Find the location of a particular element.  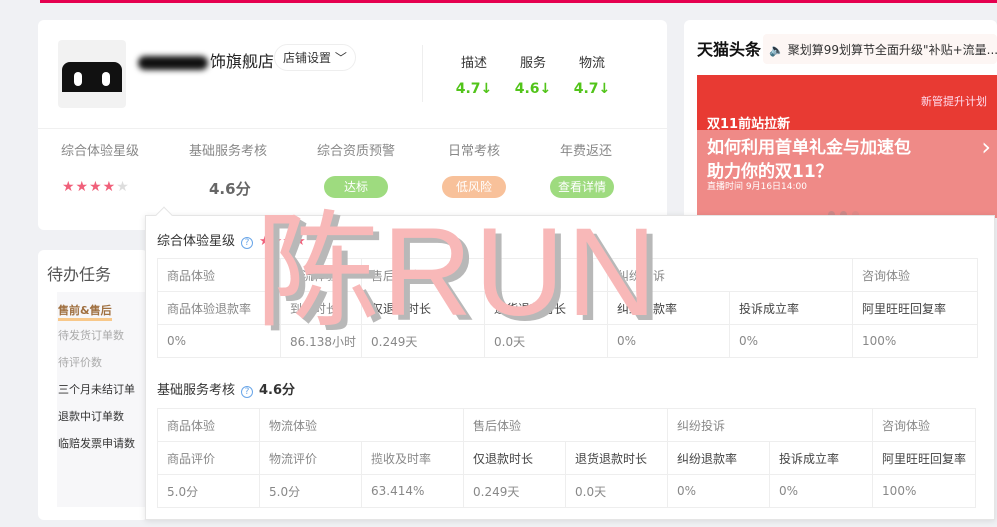

table-row: 0% 86.138小时 0.249天 0.0天 0% 0% 100% is located at coordinates (568, 341).